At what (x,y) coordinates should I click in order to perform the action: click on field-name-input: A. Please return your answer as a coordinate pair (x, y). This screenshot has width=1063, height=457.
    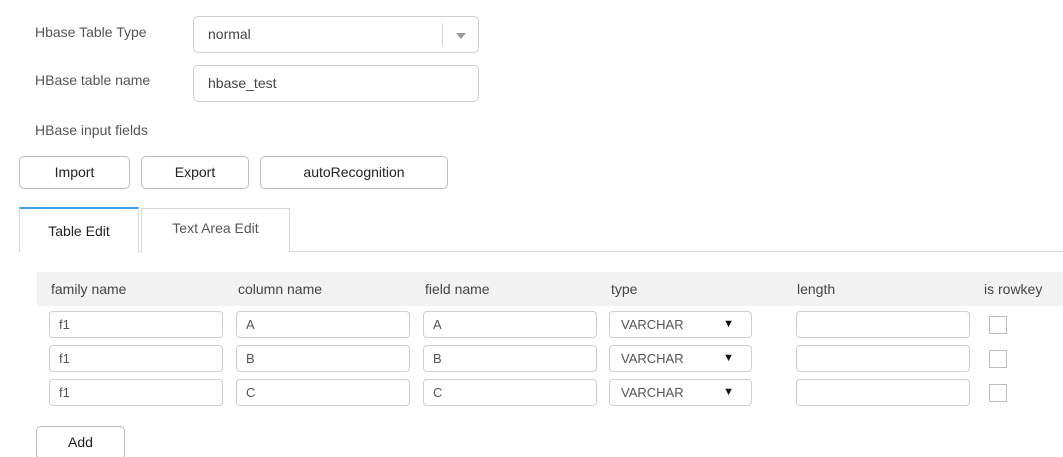
    Looking at the image, I should click on (510, 324).